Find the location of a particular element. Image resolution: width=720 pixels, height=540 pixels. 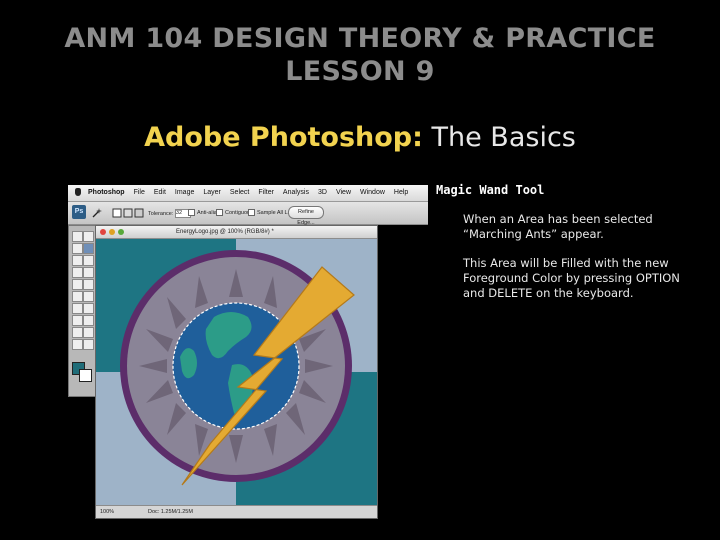

dodge-tool-icon is located at coordinates (88, 308).